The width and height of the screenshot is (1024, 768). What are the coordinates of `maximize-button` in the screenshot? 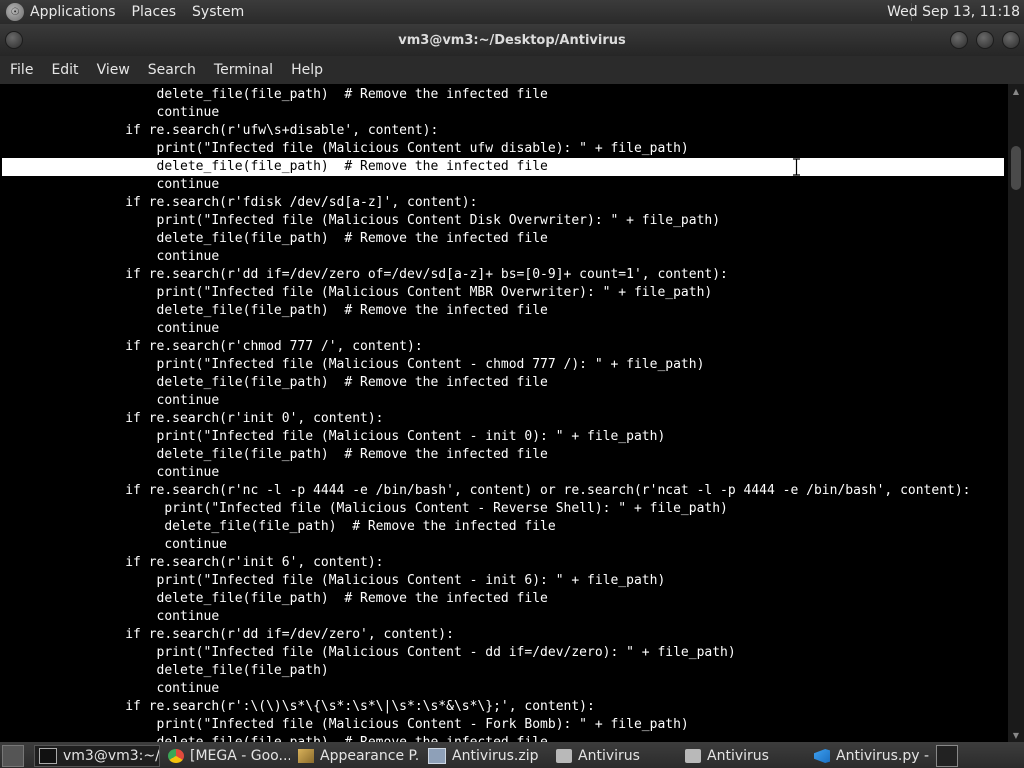 It's located at (985, 40).